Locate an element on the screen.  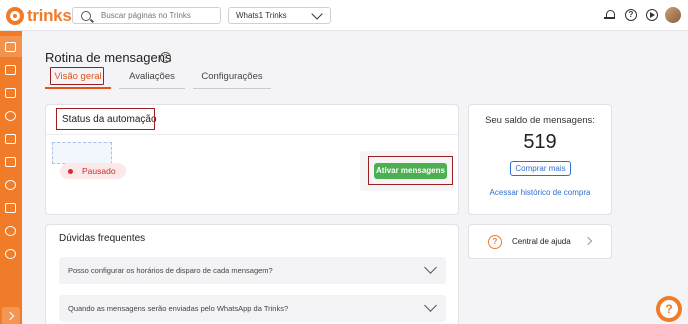
calendar-icon is located at coordinates (10, 69).